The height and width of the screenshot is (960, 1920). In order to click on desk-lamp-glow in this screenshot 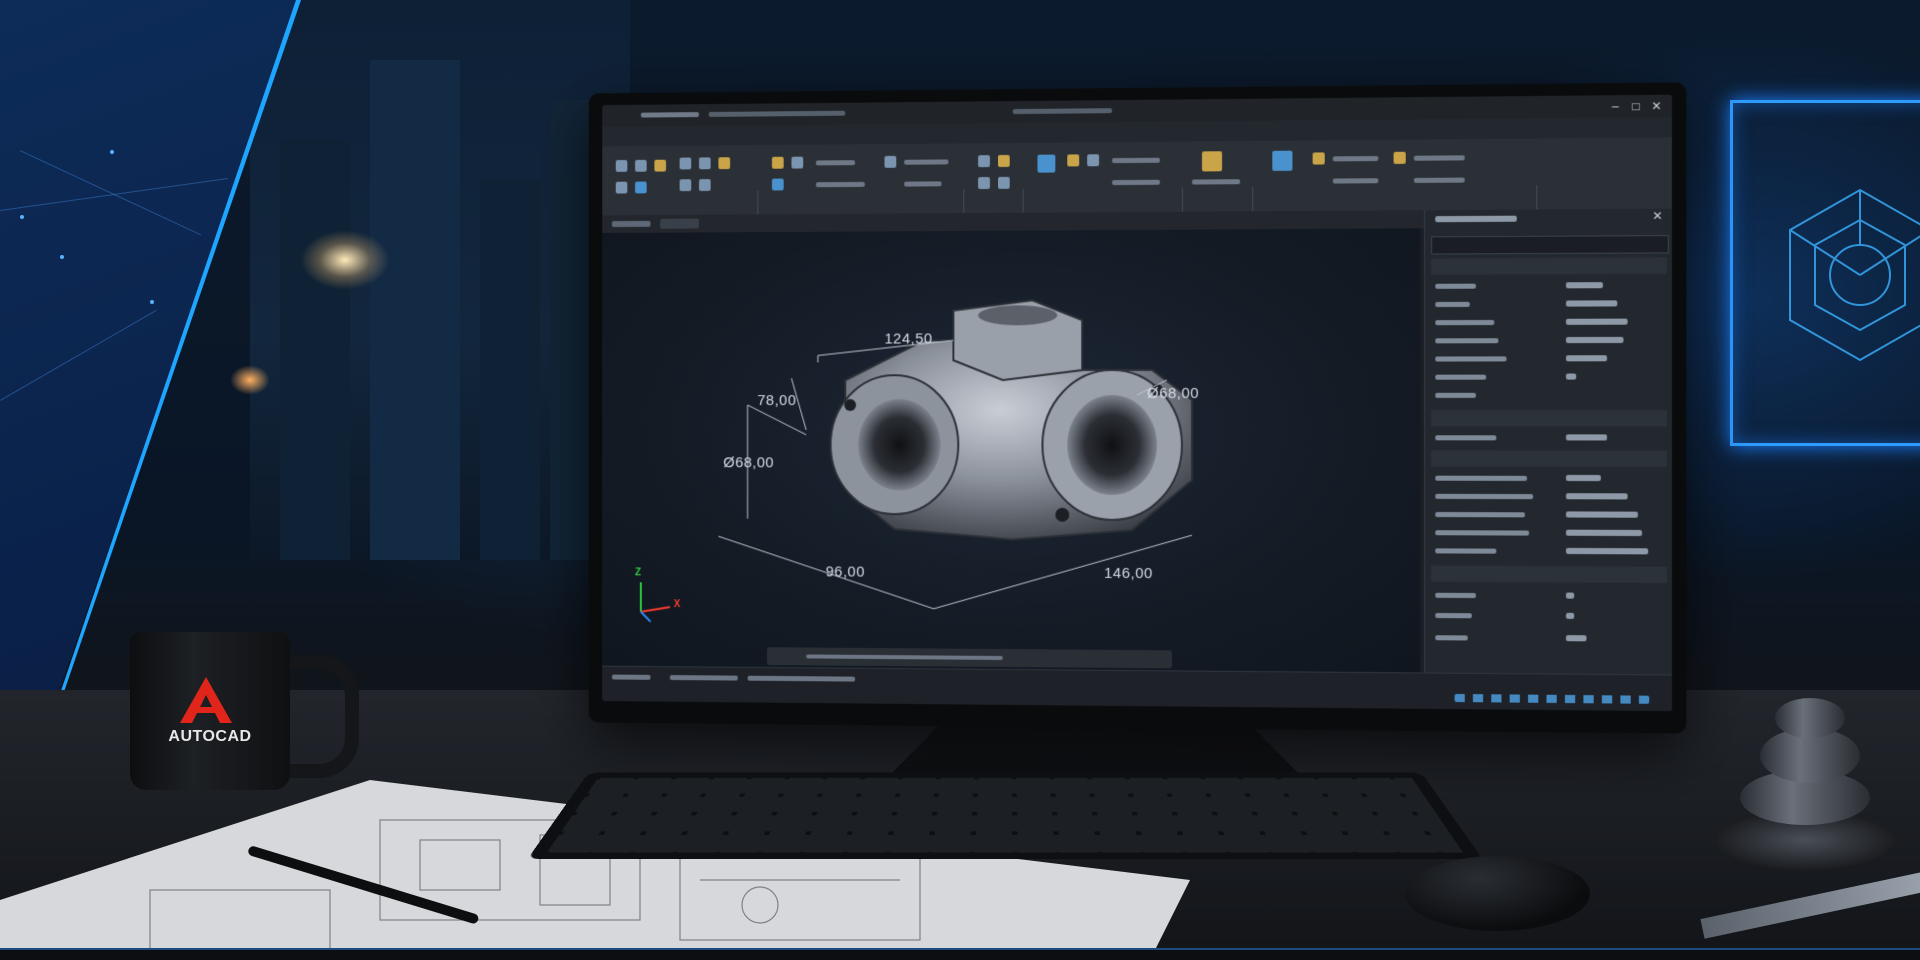, I will do `click(345, 260)`.